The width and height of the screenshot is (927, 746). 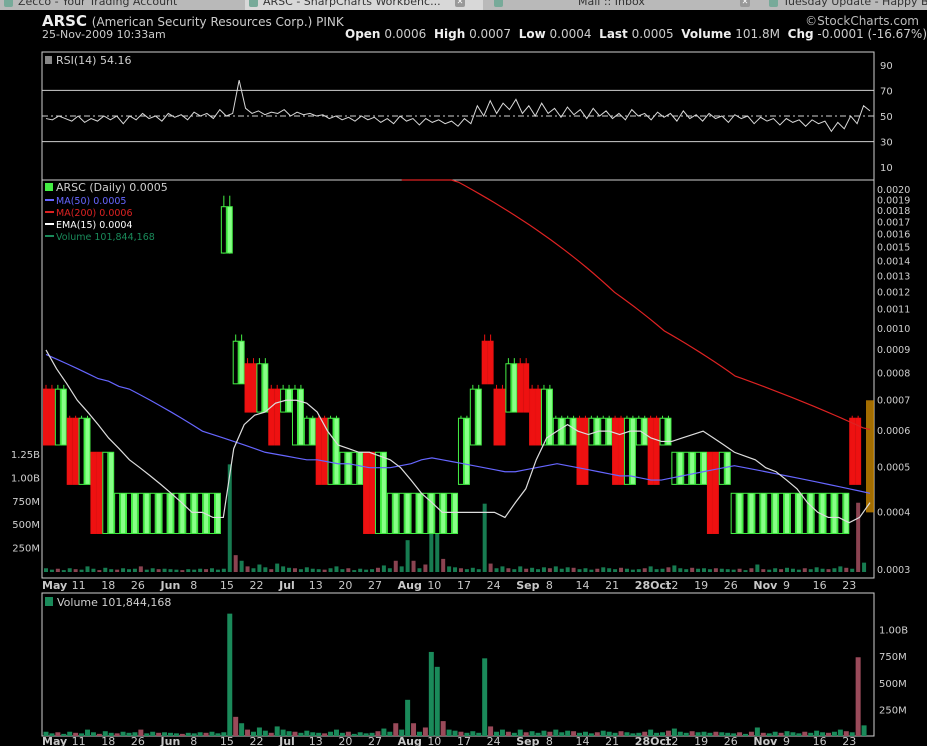 I want to click on price-legend-ma200-label: MA(200) 0.0006, so click(x=94, y=213).